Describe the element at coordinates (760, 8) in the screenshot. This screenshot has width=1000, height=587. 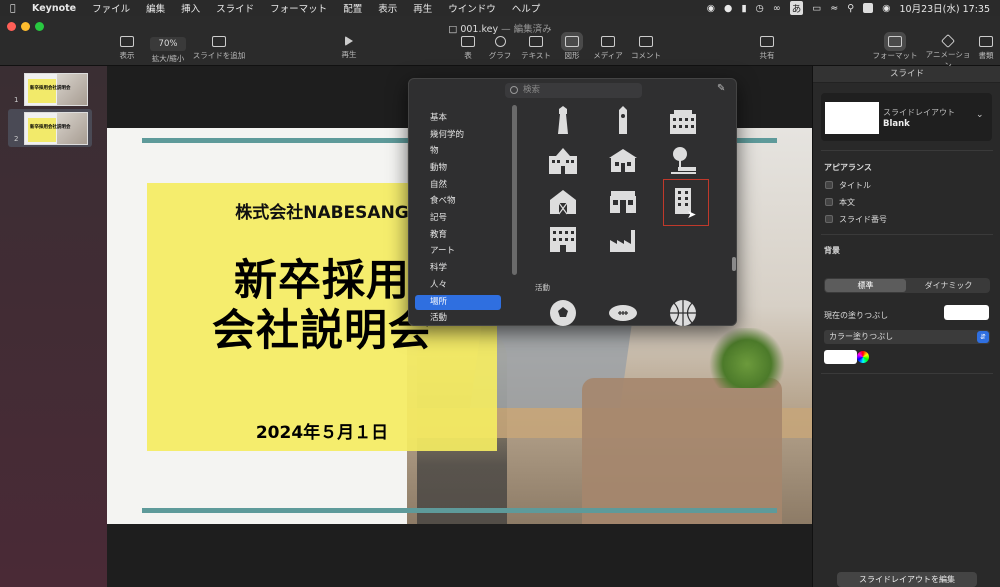
I see `clock-icon: ◷` at that location.